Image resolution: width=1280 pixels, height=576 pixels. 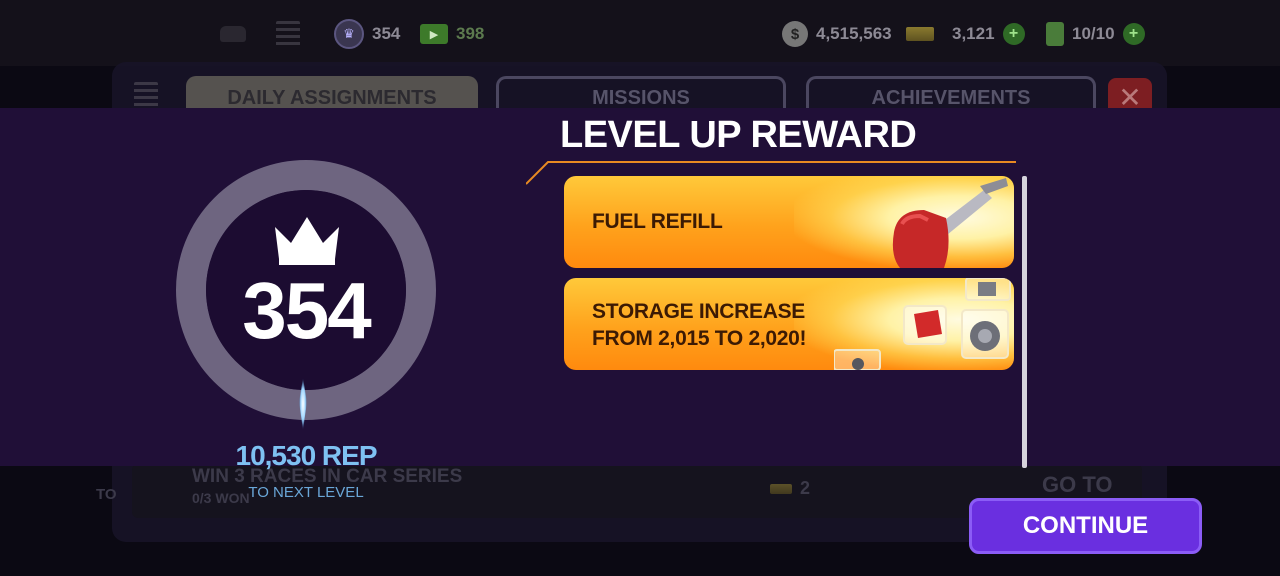 What do you see at coordinates (922, 324) in the screenshot?
I see `car-parts-icon` at bounding box center [922, 324].